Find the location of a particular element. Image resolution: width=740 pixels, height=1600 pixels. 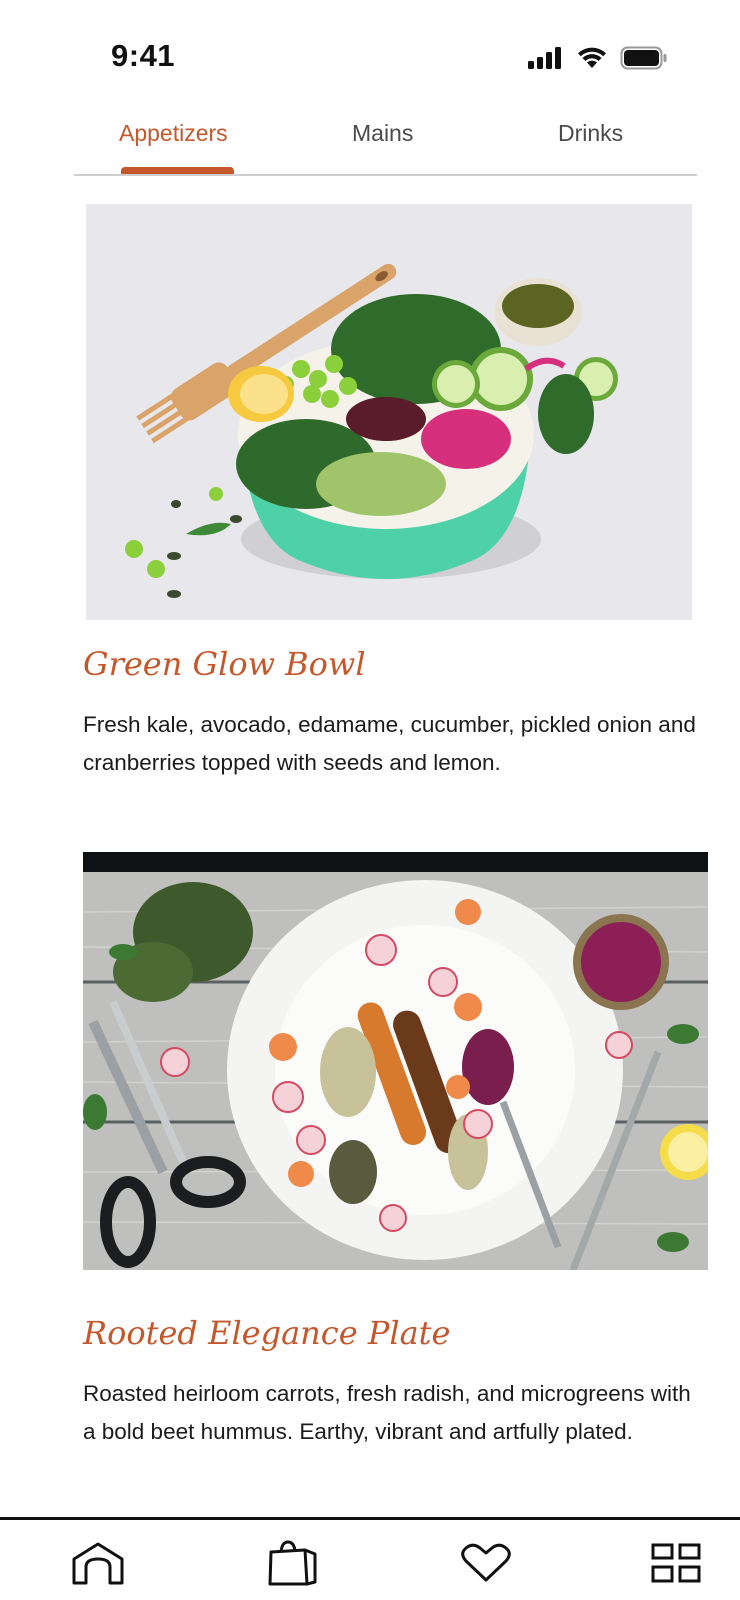

heart-icon is located at coordinates (486, 1565).